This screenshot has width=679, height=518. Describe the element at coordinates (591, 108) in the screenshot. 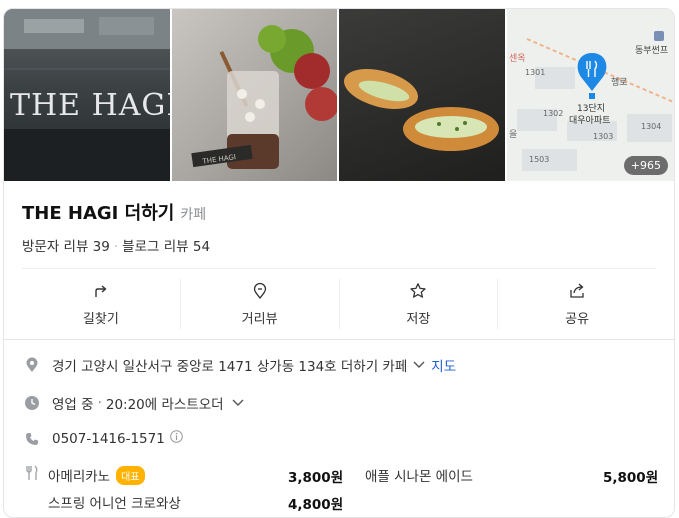

I see `map-label: 13단지` at that location.